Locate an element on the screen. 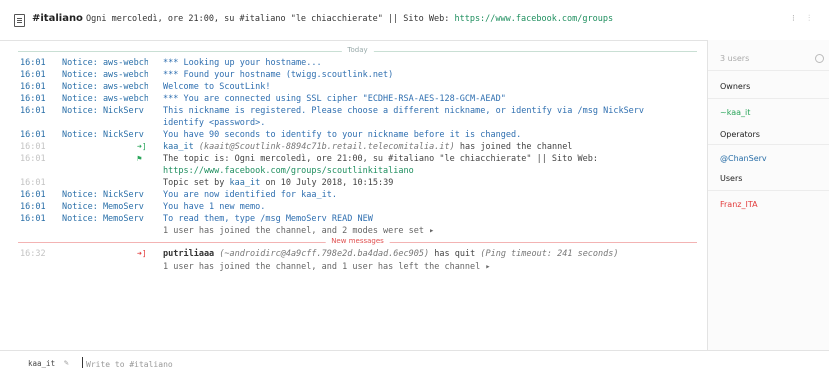 The width and height of the screenshot is (829, 375). input-bar: kaa_it ✎ is located at coordinates (414, 362).